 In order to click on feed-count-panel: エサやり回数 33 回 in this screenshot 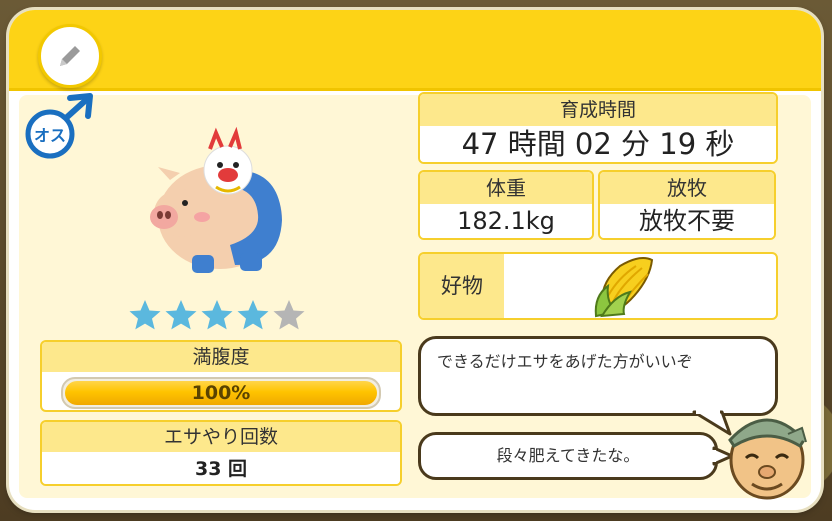, I will do `click(221, 453)`.